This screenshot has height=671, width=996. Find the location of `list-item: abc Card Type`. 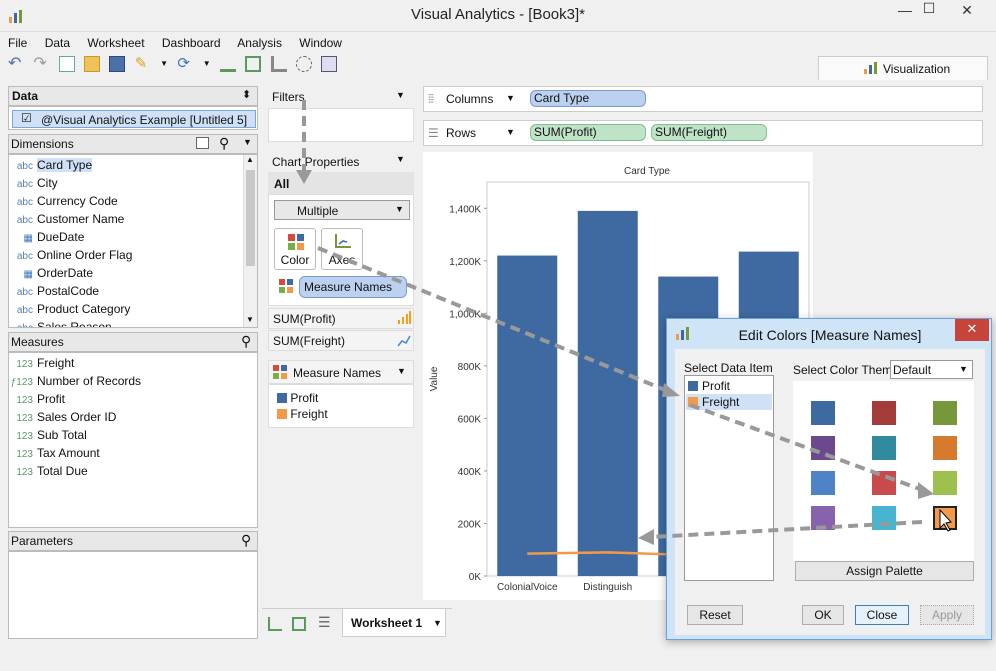

list-item: abc Card Type is located at coordinates (126, 165).